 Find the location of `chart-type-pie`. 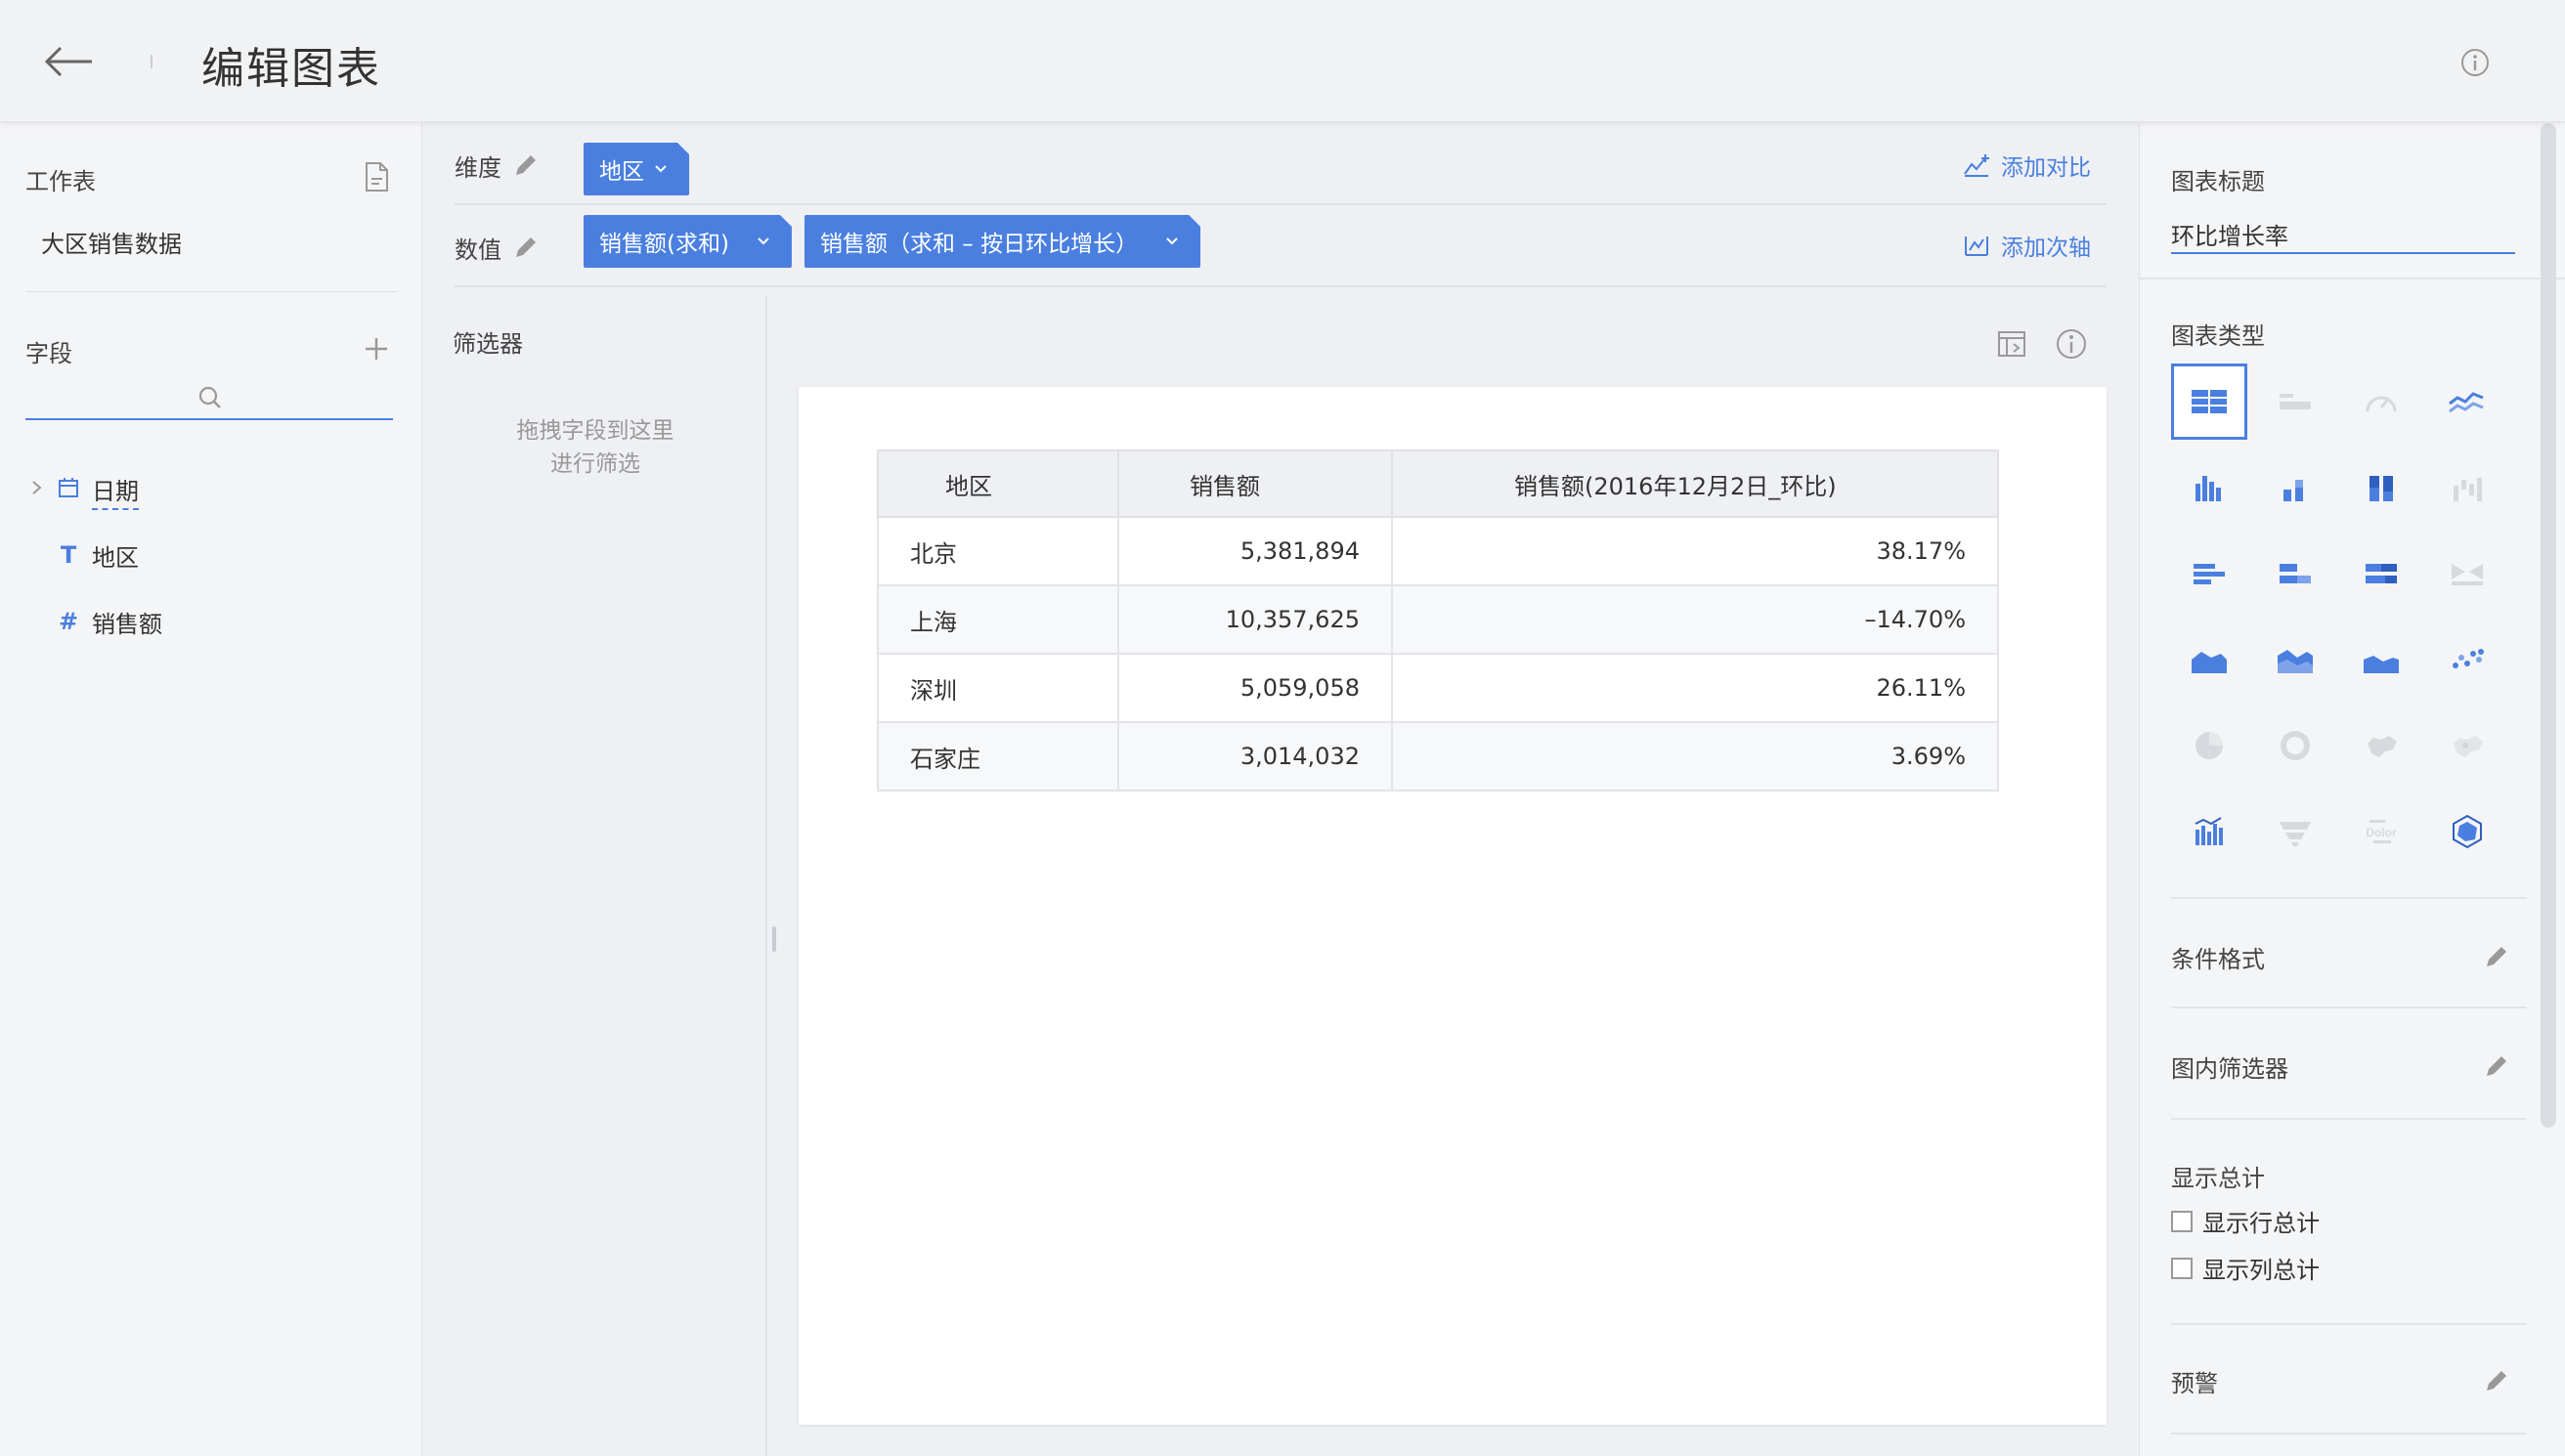

chart-type-pie is located at coordinates (2209, 745).